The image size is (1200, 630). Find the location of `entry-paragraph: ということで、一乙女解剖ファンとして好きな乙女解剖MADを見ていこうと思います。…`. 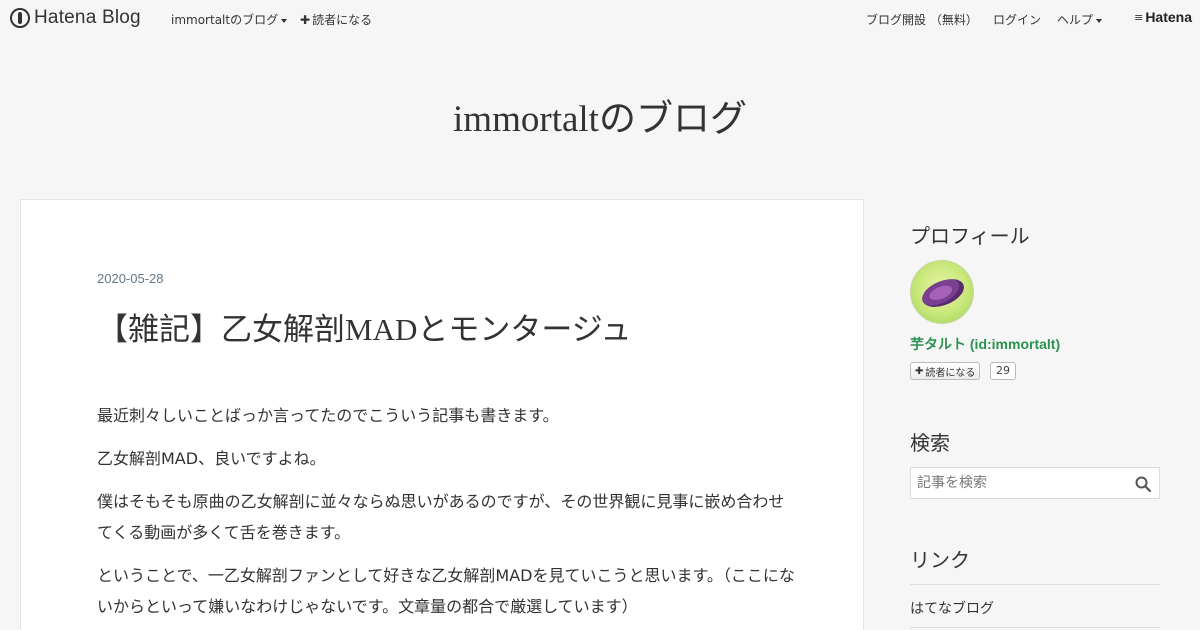

entry-paragraph: ということで、一乙女解剖ファンとして好きな乙女解剖MADを見ていこうと思います。… is located at coordinates (446, 591).